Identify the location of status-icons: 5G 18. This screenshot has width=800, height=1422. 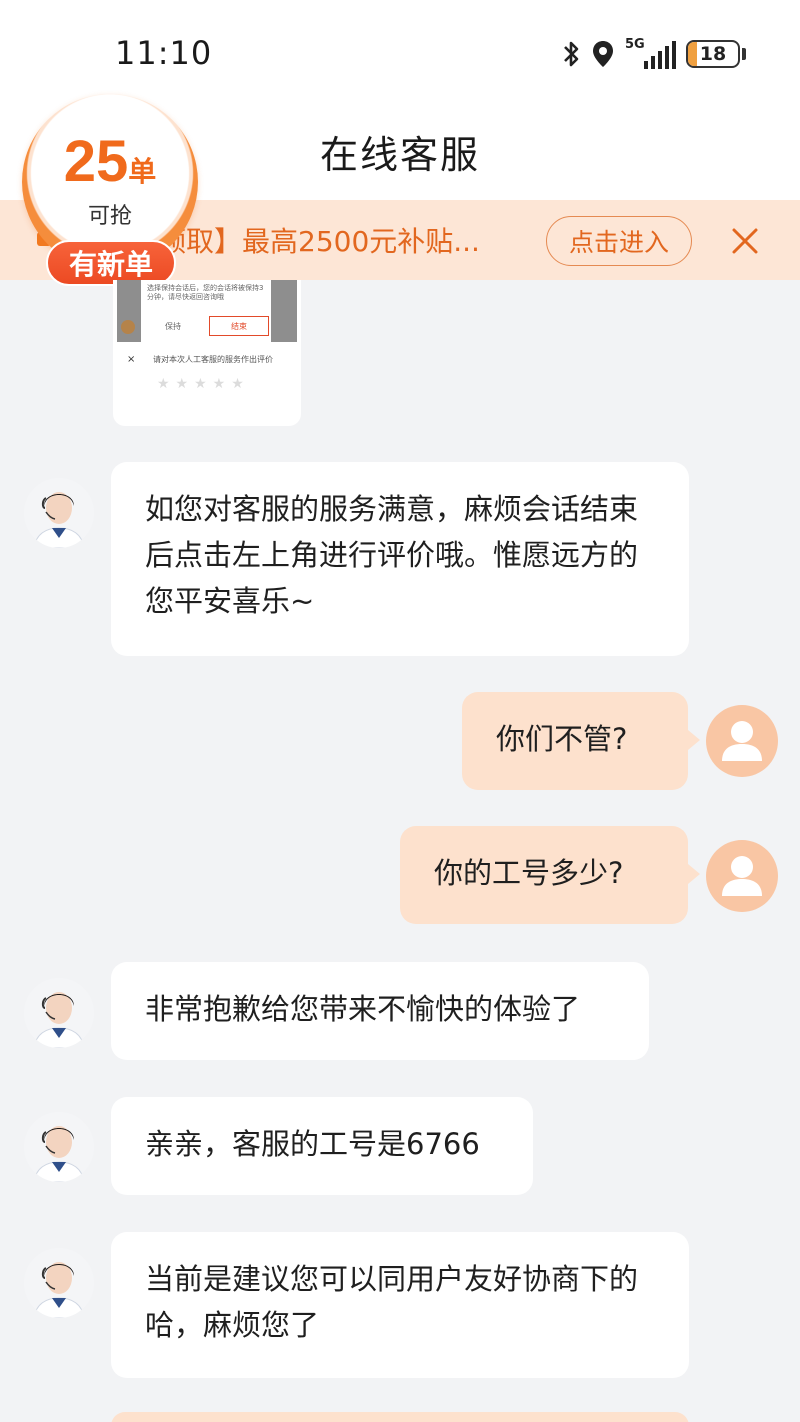
(653, 54).